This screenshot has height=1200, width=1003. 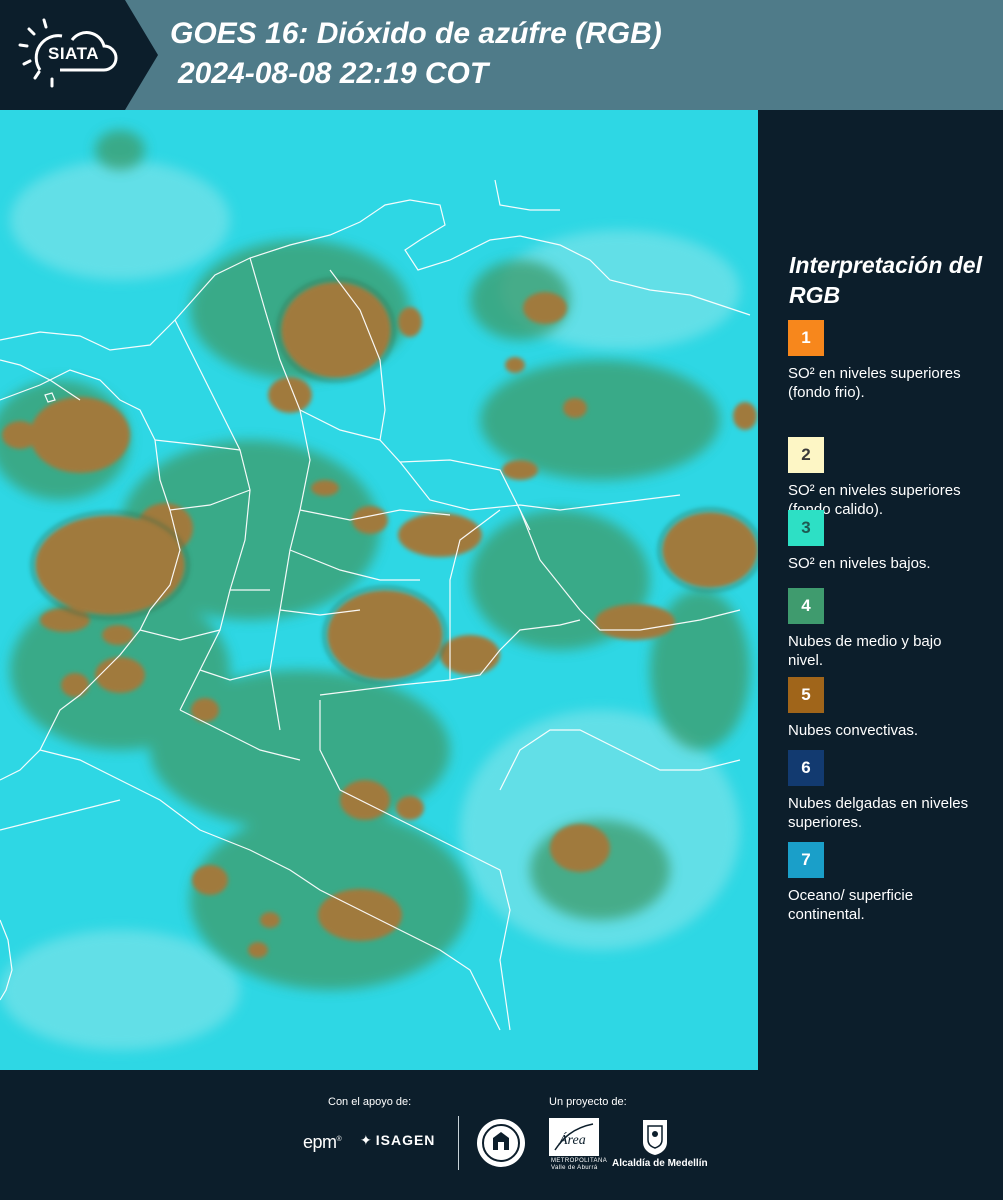 I want to click on title-timestamp: 2024-08-08 22:19 COT, so click(x=333, y=73).